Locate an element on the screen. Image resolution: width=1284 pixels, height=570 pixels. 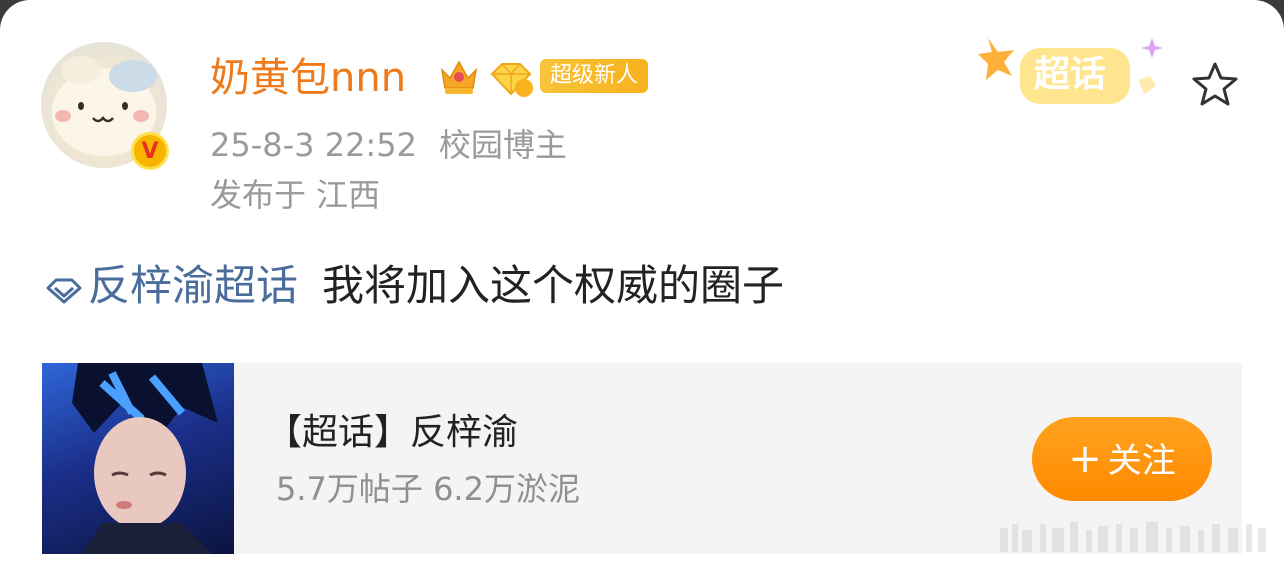
topic-link-label: 反梓渝超话 is located at coordinates (193, 285).